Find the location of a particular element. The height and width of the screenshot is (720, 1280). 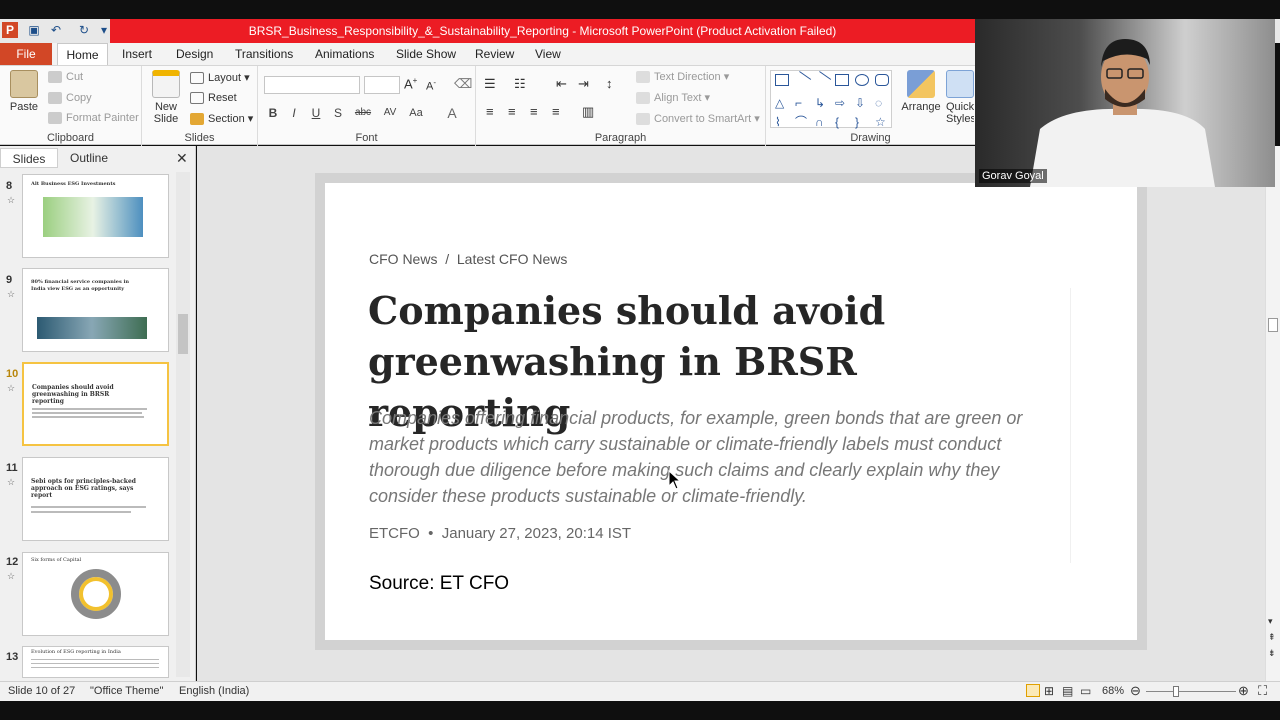

main-scrollbar: ▾ ⇞ ⇟ is located at coordinates (1272, 413).